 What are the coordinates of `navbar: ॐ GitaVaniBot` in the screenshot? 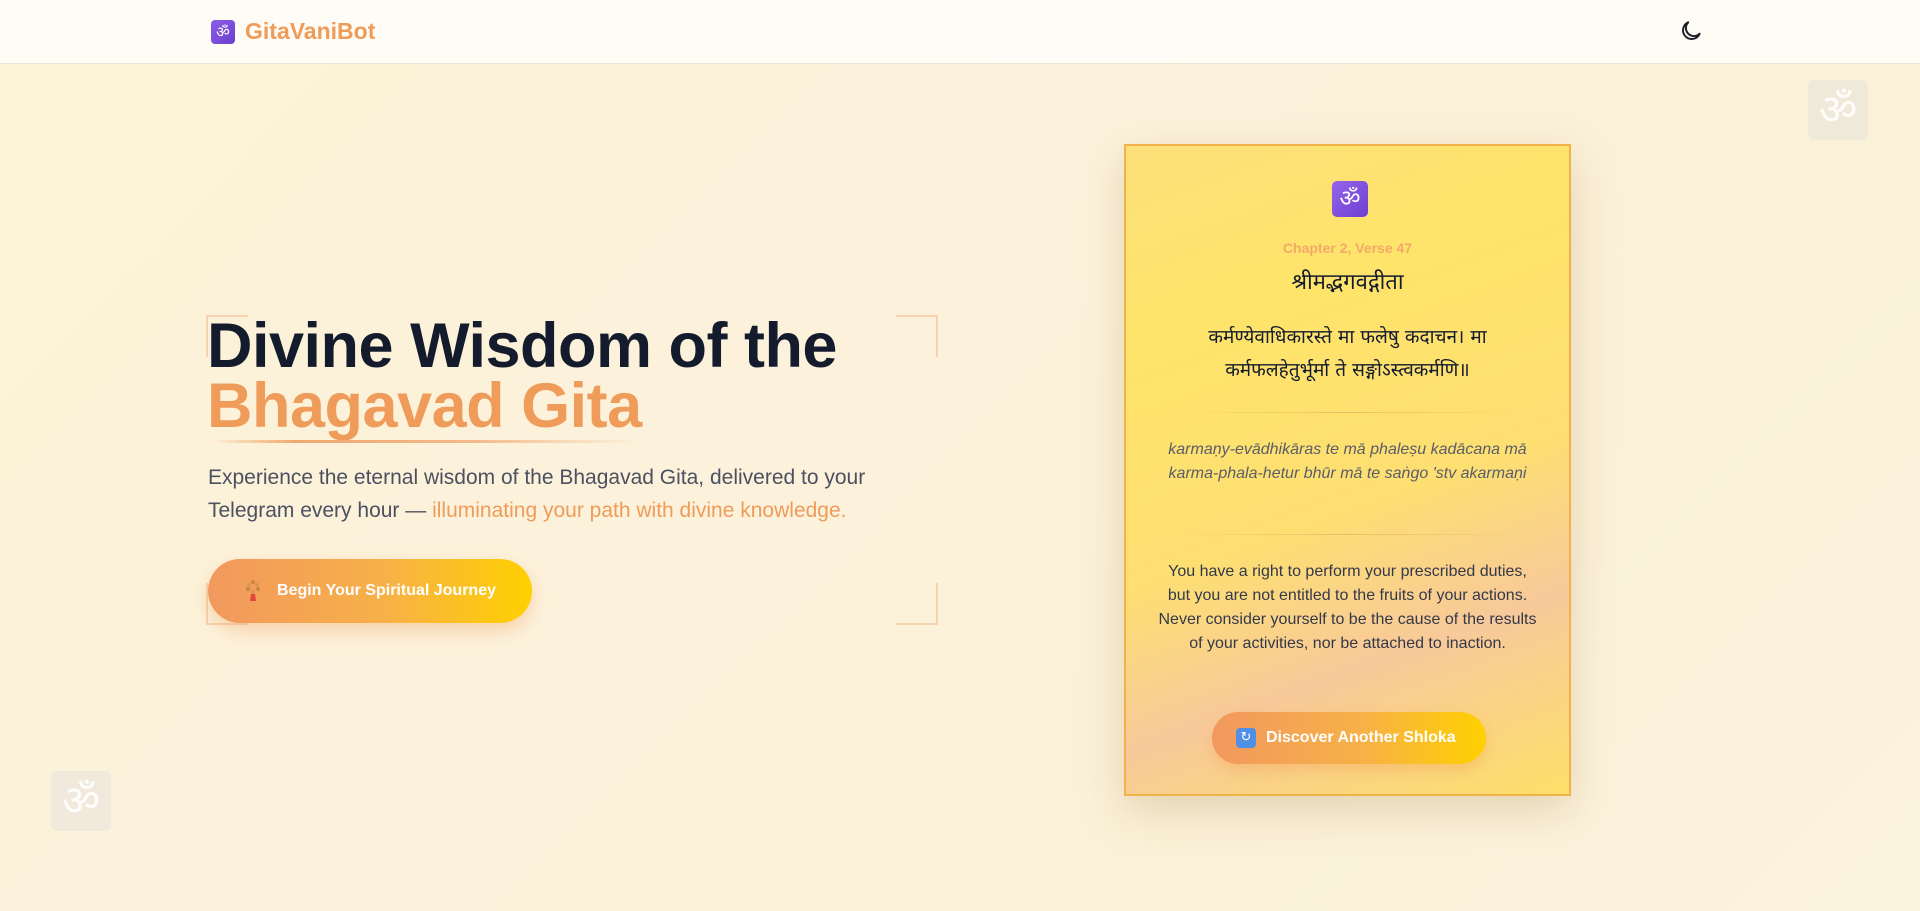 It's located at (960, 32).